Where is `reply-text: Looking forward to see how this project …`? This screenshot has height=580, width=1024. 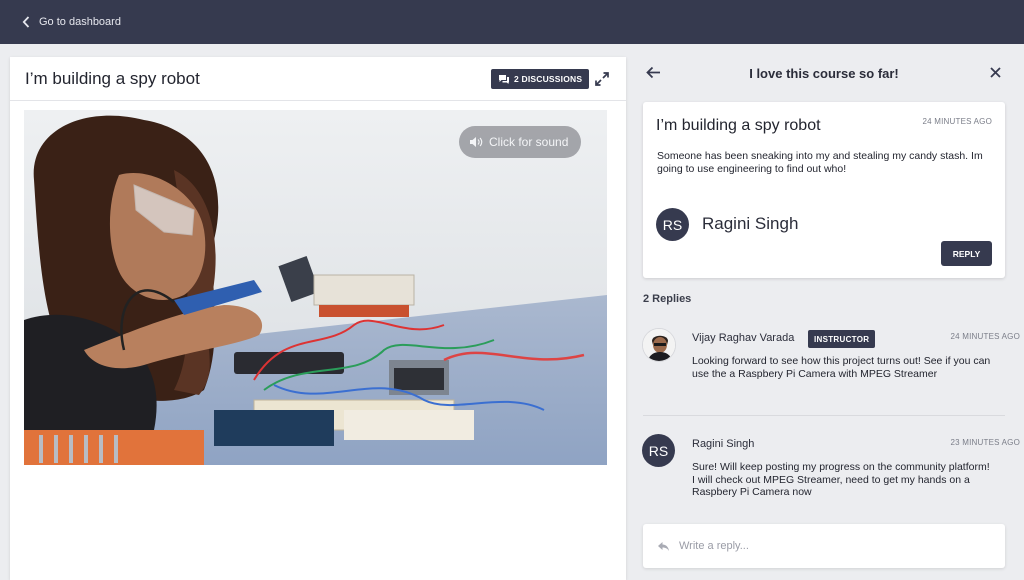
reply-text: Looking forward to see how this project … is located at coordinates (841, 367).